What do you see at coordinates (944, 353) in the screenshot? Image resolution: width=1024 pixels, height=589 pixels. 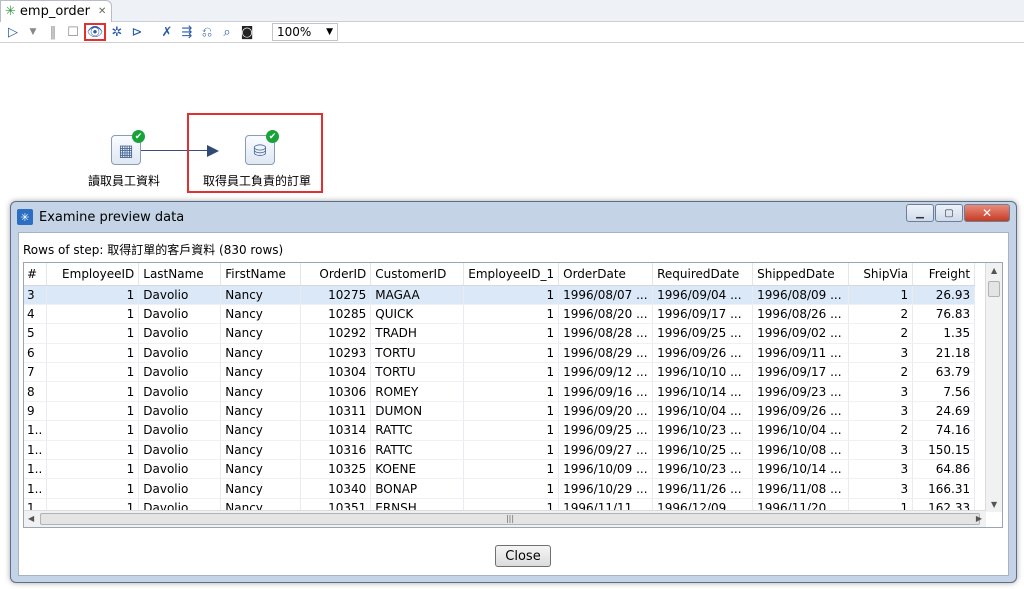 I see `table-cell: 21.18` at bounding box center [944, 353].